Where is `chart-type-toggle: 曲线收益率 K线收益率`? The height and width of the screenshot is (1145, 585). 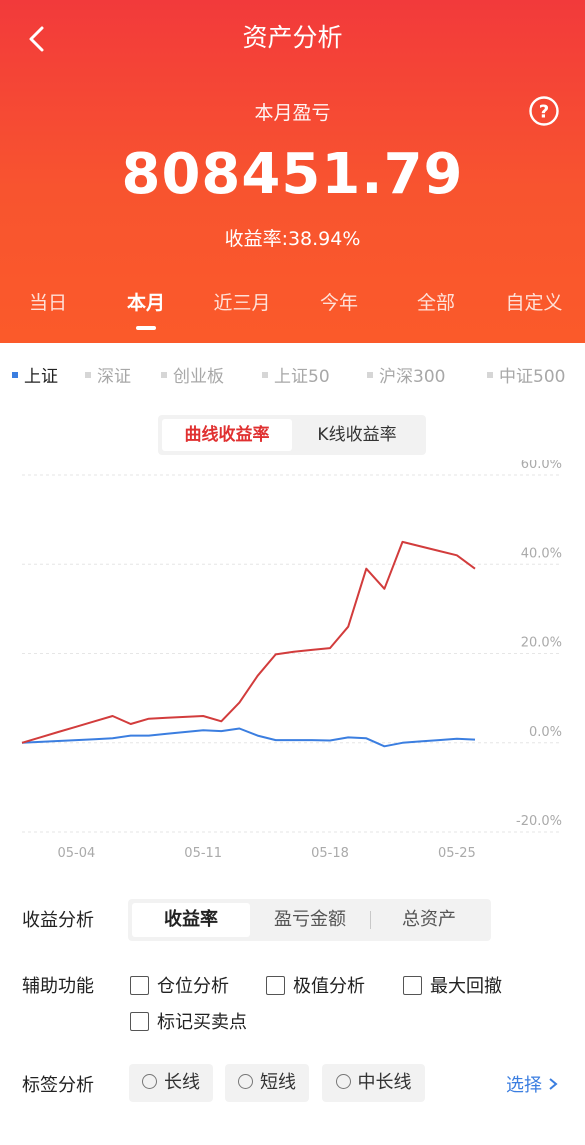
chart-type-toggle: 曲线收益率 K线收益率 is located at coordinates (292, 435).